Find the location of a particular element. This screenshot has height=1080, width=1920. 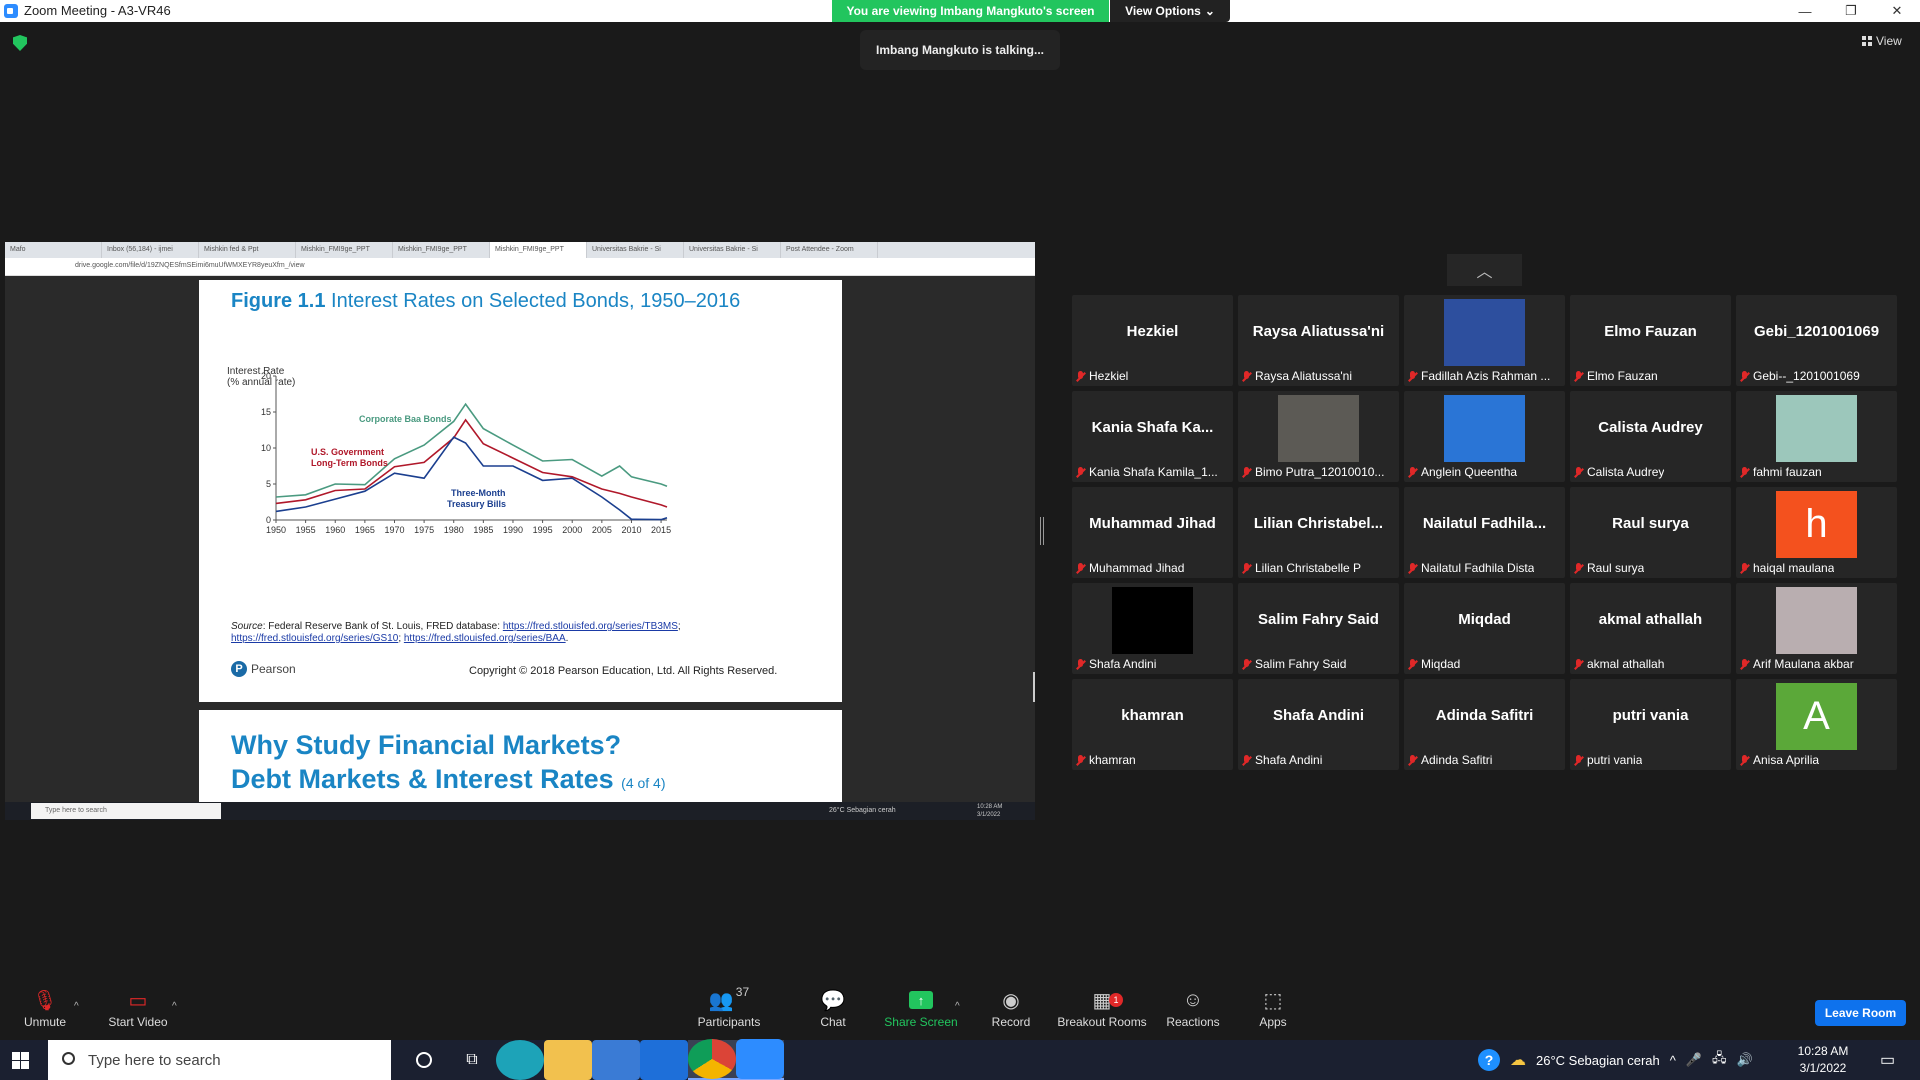

record-label: Record is located at coordinates (1011, 1022).